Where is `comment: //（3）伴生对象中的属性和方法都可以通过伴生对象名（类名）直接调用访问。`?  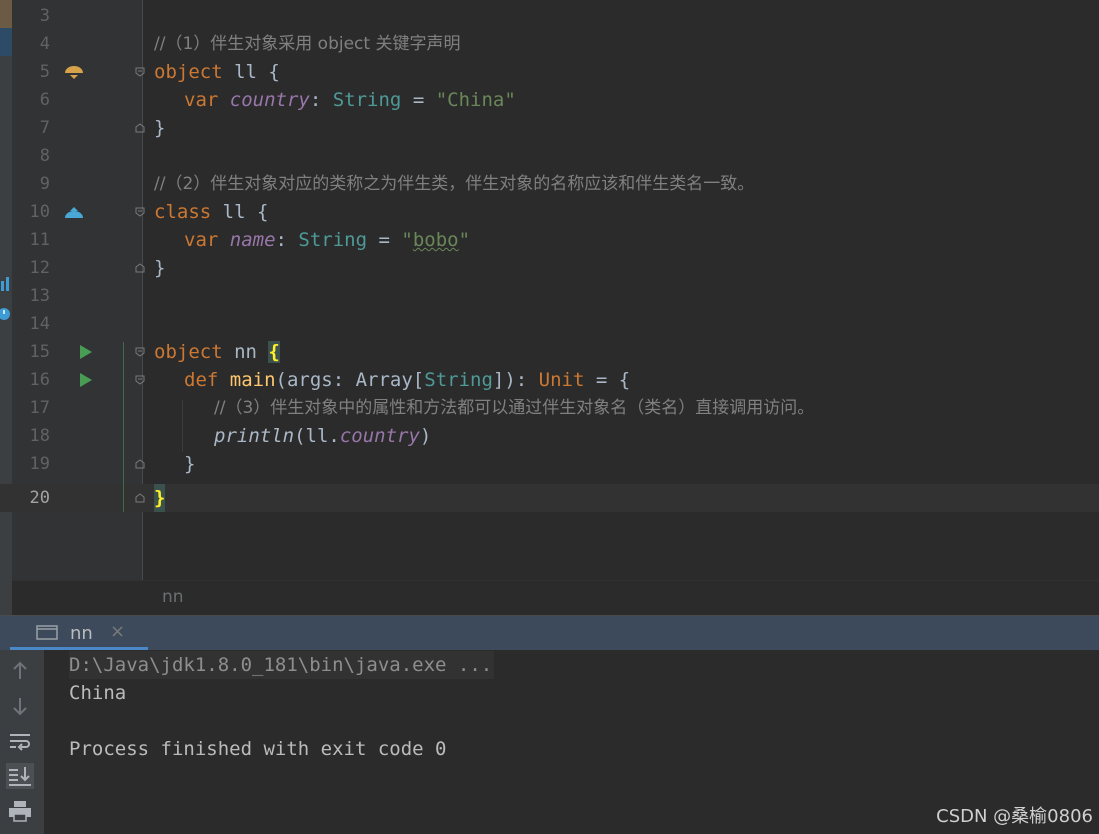 comment: //（3）伴生对象中的属性和方法都可以通过伴生对象名（类名）直接调用访问。 is located at coordinates (514, 408).